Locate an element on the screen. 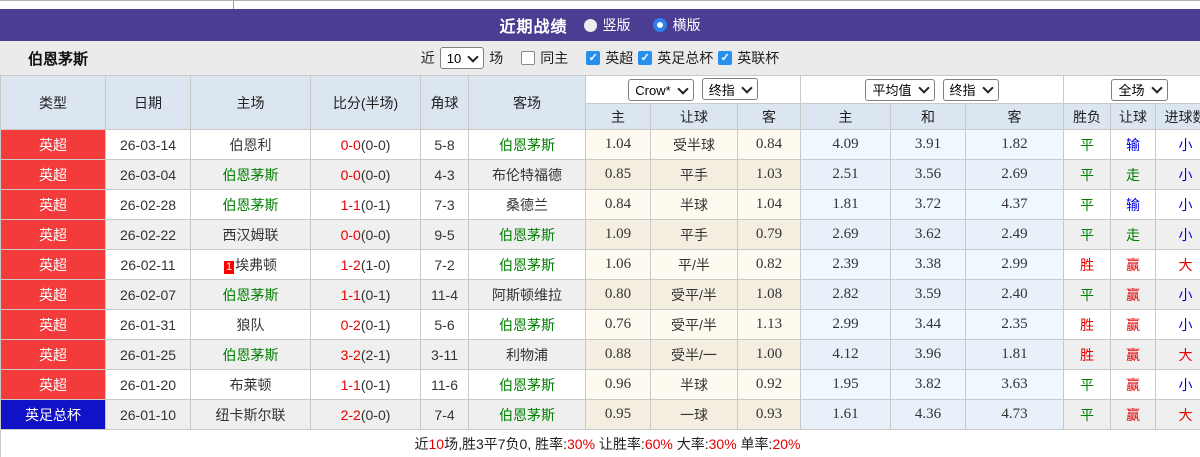 This screenshot has height=457, width=1200. cell-avg-away-odds: 4.37 is located at coordinates (1014, 204).